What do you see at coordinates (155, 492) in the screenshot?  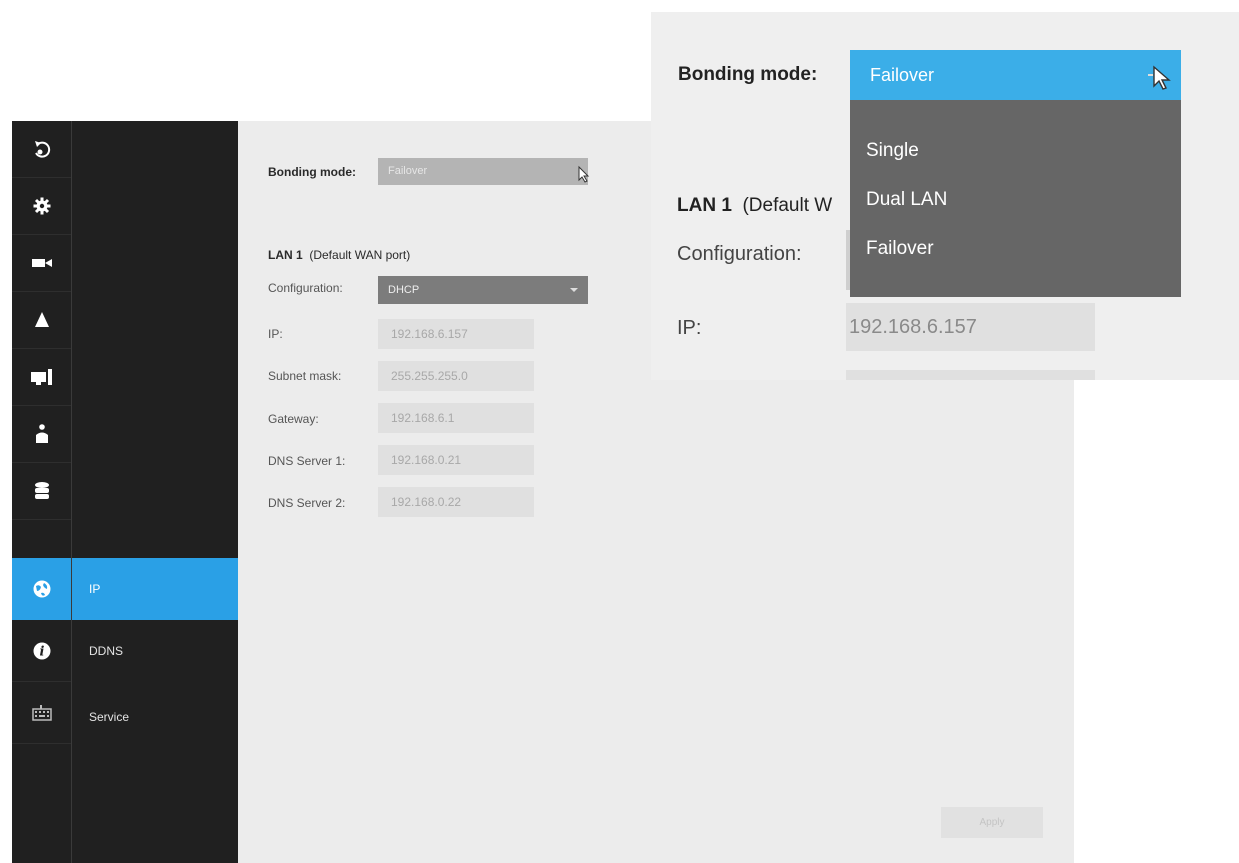 I see `sub-navigation: IP DDNS Service` at bounding box center [155, 492].